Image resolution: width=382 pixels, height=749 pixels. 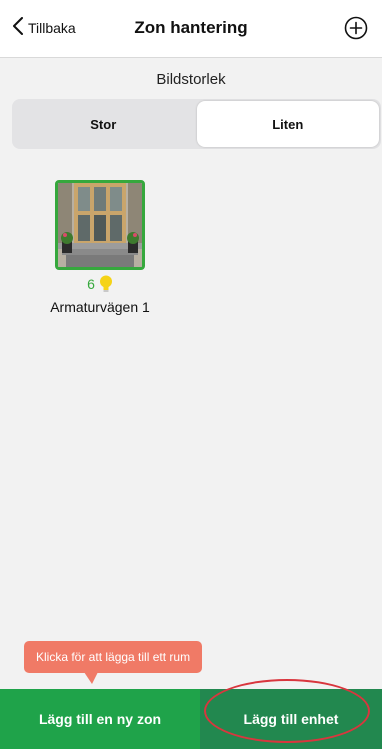 I want to click on add-button, so click(x=356, y=28).